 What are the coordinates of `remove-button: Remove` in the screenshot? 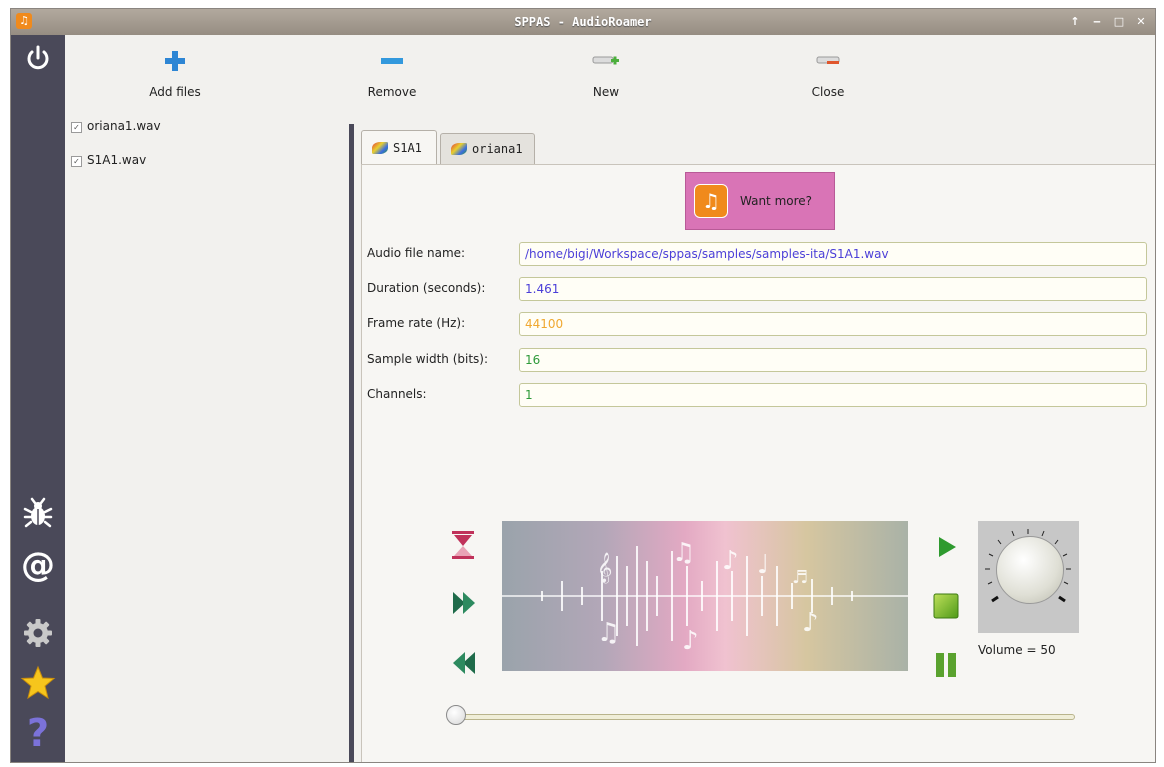 It's located at (392, 71).